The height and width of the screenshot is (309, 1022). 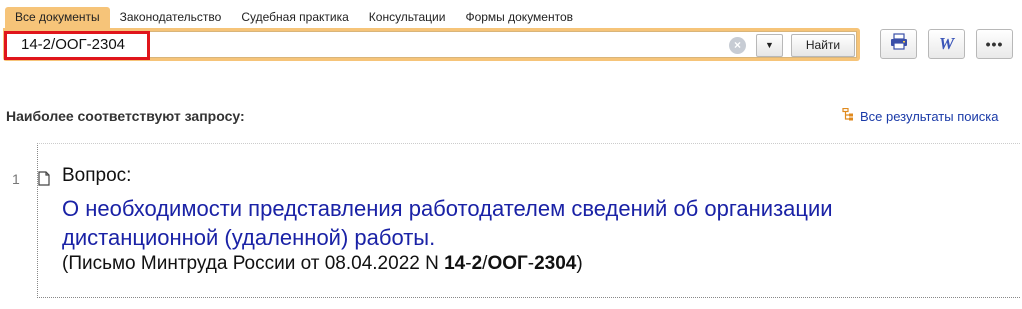 What do you see at coordinates (823, 45) in the screenshot?
I see `find-button: Найти` at bounding box center [823, 45].